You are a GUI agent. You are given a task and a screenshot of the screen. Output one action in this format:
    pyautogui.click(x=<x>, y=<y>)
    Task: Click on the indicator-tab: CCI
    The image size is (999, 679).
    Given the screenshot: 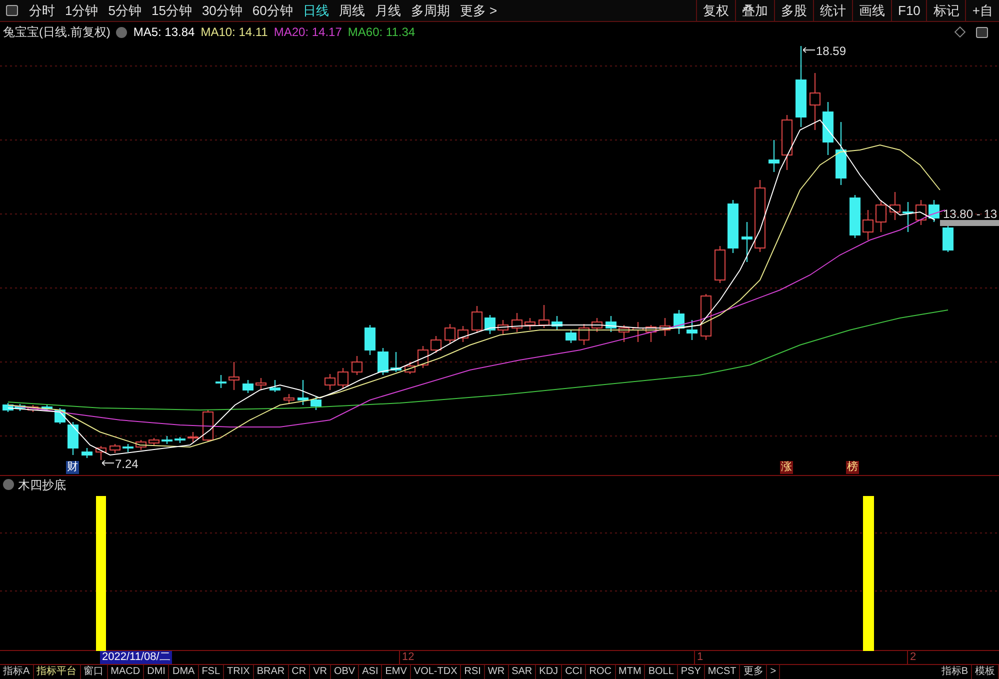 What is the action you would take?
    pyautogui.click(x=574, y=672)
    